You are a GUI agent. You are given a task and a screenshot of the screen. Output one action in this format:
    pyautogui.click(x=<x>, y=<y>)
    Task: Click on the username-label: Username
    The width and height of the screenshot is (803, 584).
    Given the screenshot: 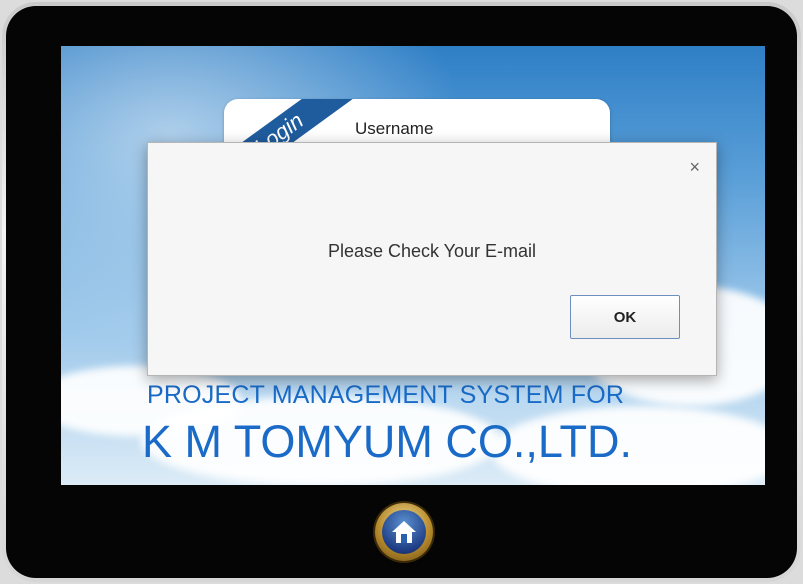 What is the action you would take?
    pyautogui.click(x=394, y=128)
    